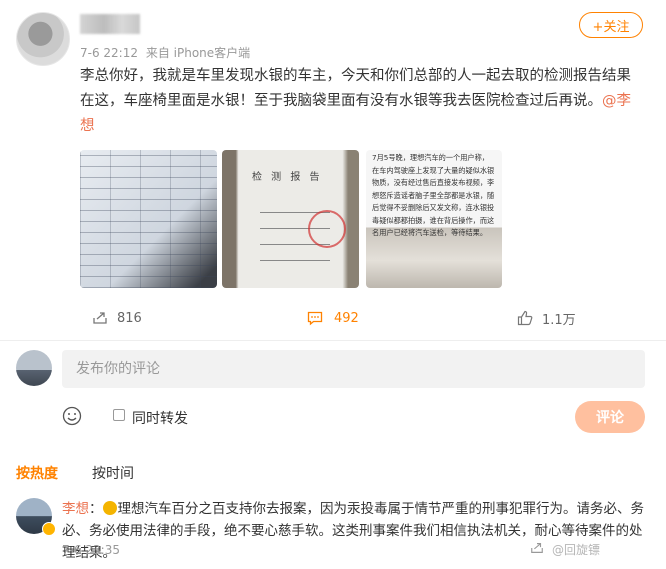 The width and height of the screenshot is (666, 569). Describe the element at coordinates (327, 229) in the screenshot. I see `red-stamp` at that location.